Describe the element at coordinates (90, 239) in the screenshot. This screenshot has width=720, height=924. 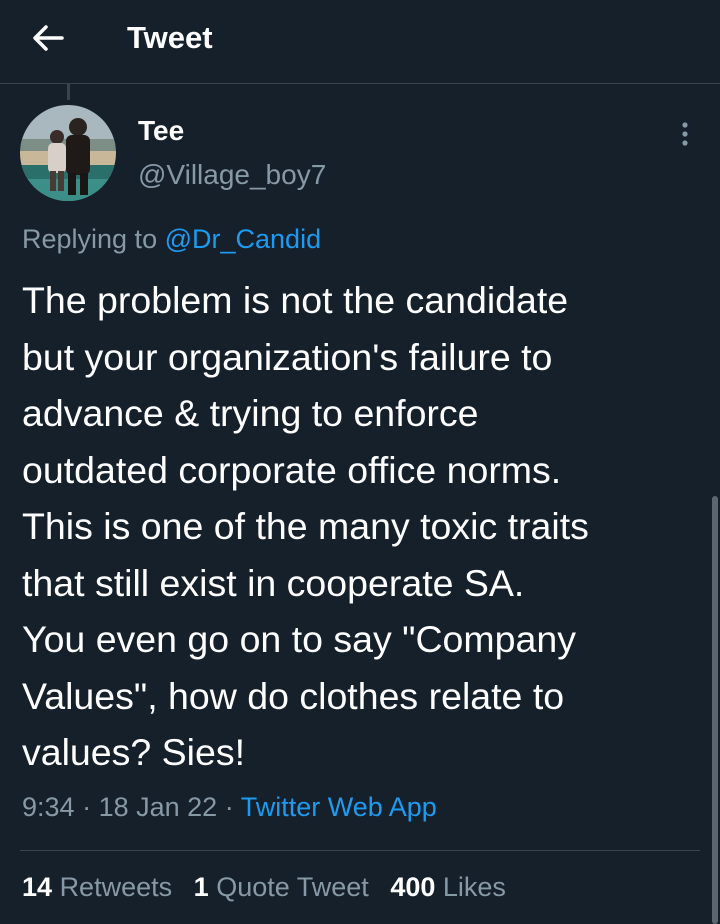
I see `replying-prefix: Replying to` at that location.